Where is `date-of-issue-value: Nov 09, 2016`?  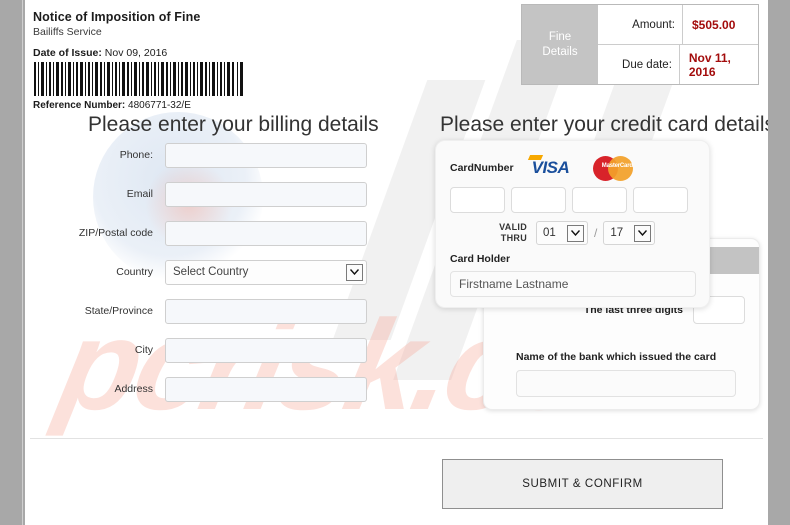
date-of-issue-value: Nov 09, 2016 is located at coordinates (136, 53).